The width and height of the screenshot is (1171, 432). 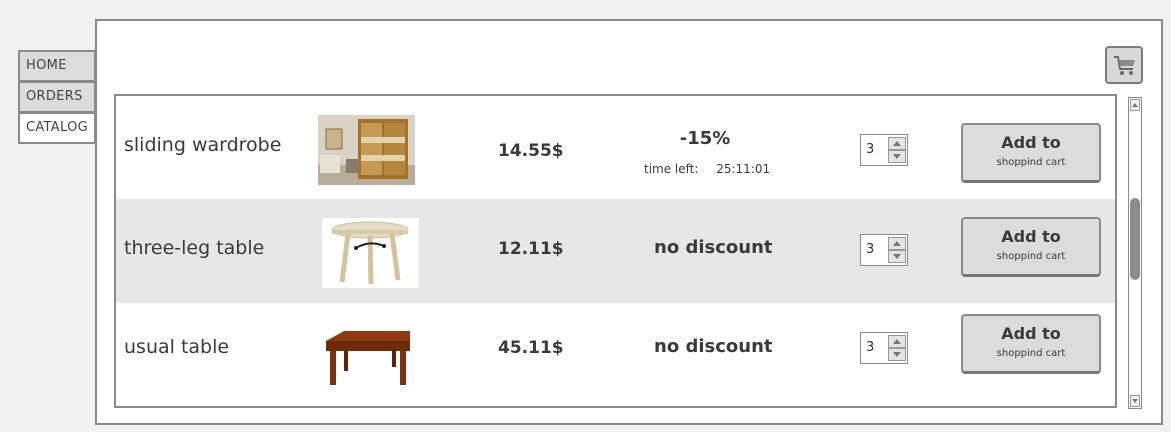 I want to click on nav-item-orders: ORDERS, so click(x=57, y=97).